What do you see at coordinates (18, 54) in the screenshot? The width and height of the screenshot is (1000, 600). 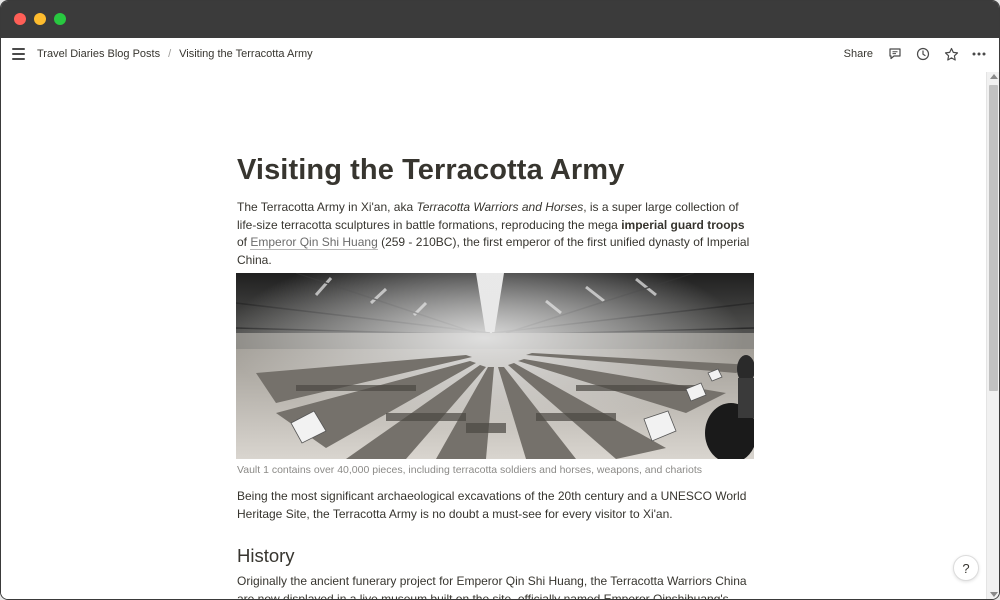 I see `menu-icon` at bounding box center [18, 54].